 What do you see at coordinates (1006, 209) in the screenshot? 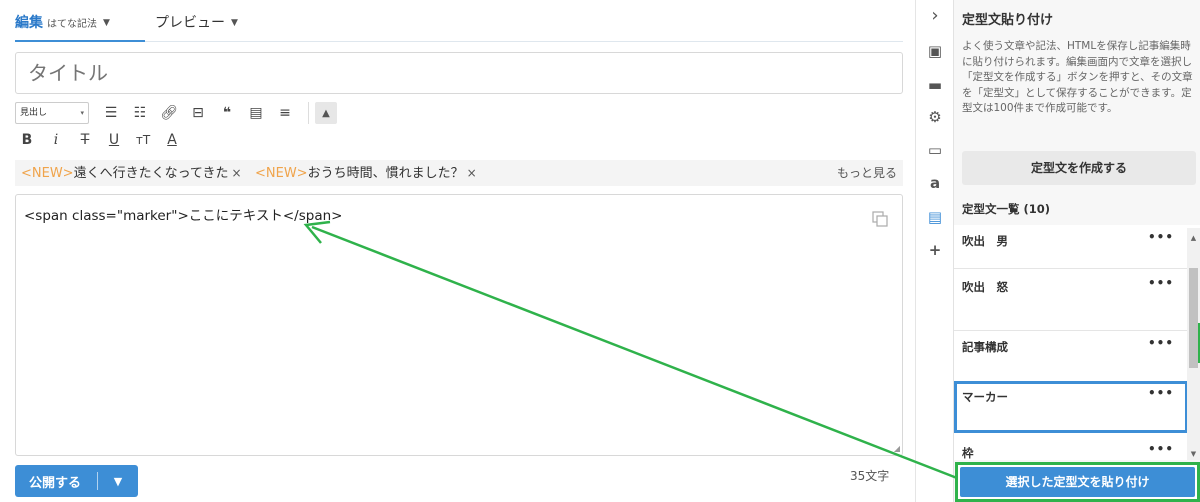
I see `template-list-heading: 定型文一覧 (10)` at bounding box center [1006, 209].